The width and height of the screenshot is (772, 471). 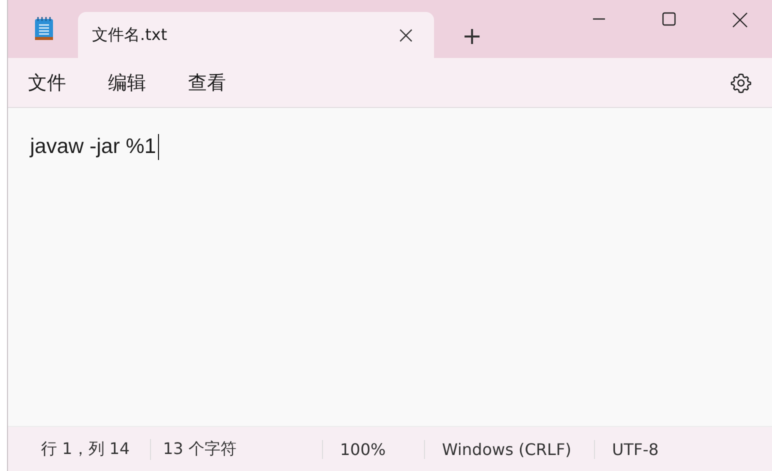 What do you see at coordinates (740, 20) in the screenshot?
I see `close-icon` at bounding box center [740, 20].